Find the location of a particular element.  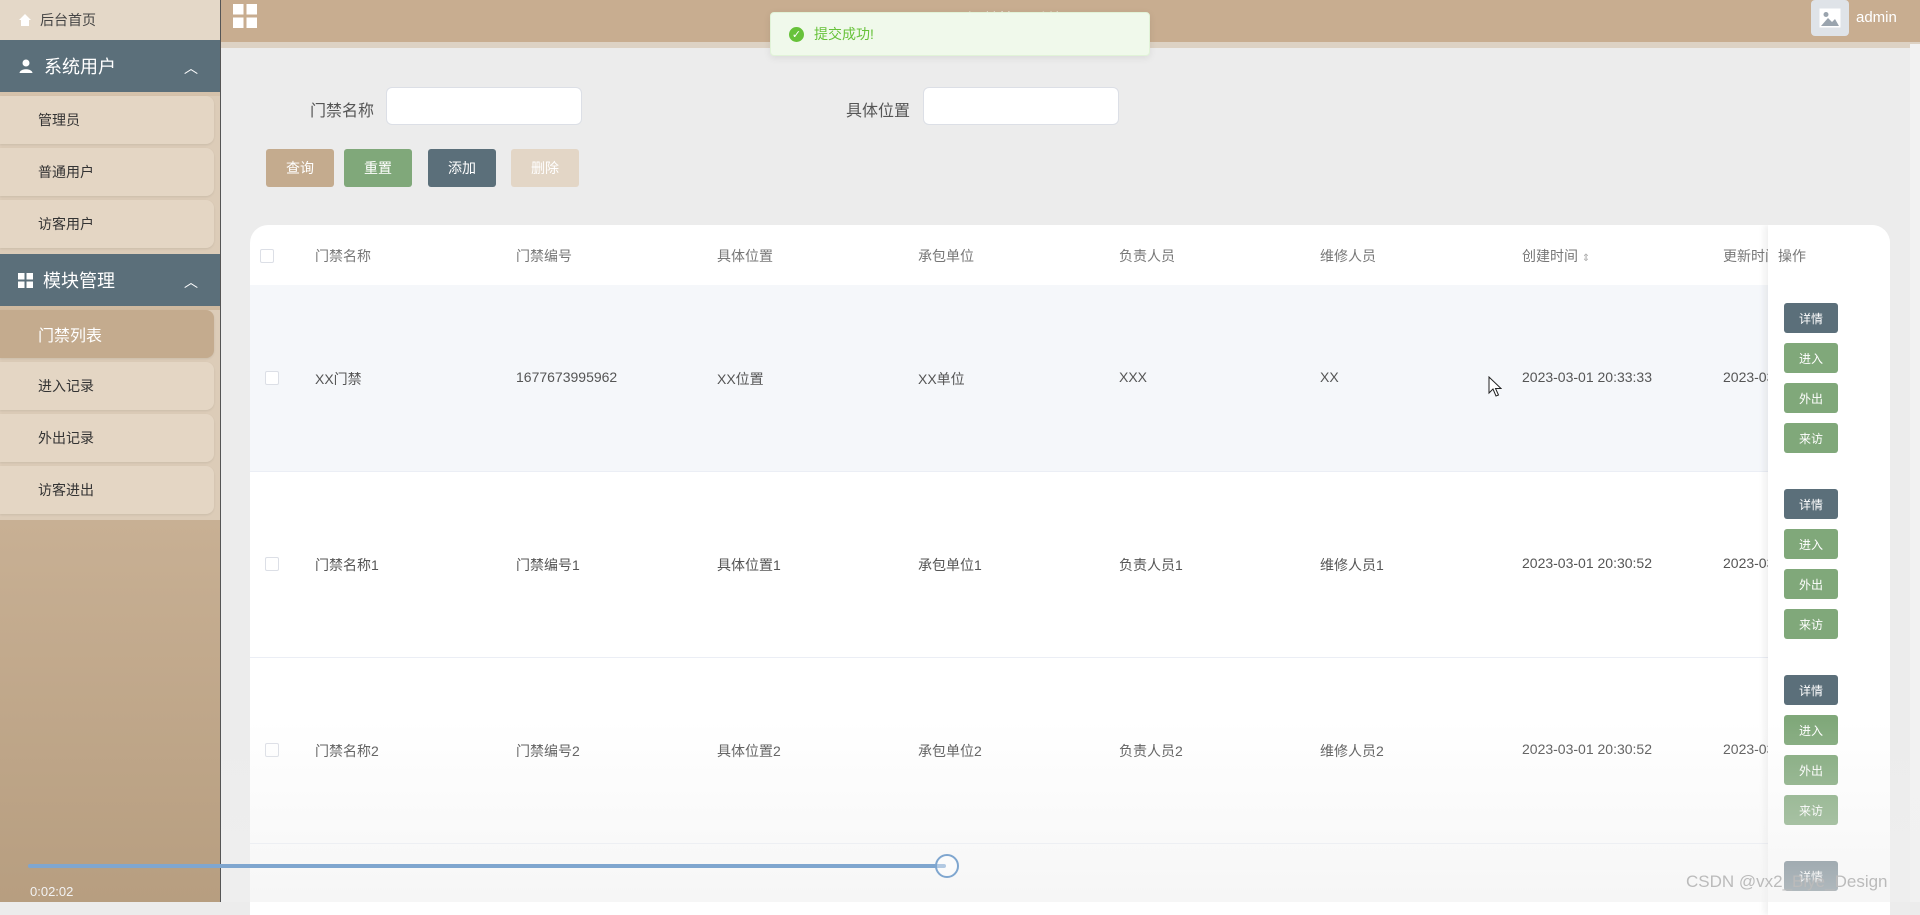

sidebar-item-normal-user: 普通用户 is located at coordinates (107, 172).